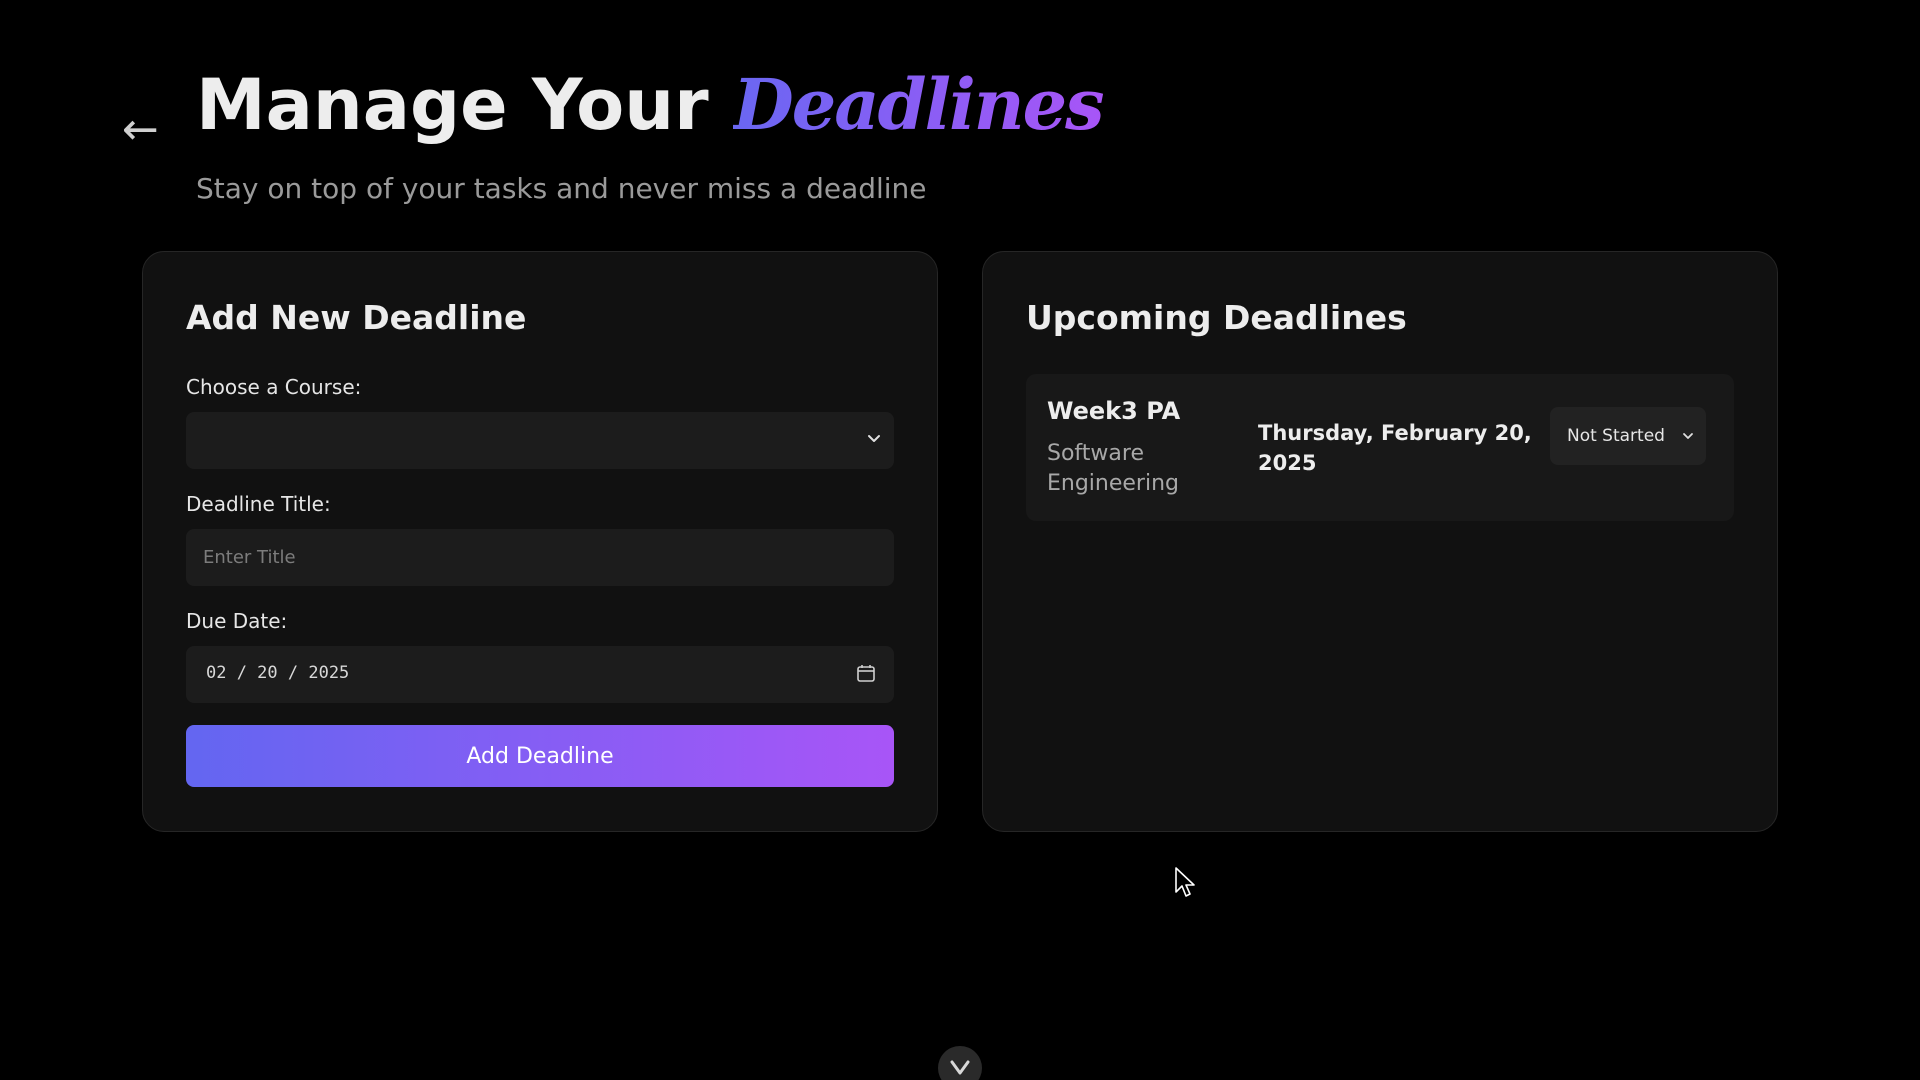 Image resolution: width=1920 pixels, height=1080 pixels. What do you see at coordinates (274, 387) in the screenshot?
I see `course-label: Choose a Course:` at bounding box center [274, 387].